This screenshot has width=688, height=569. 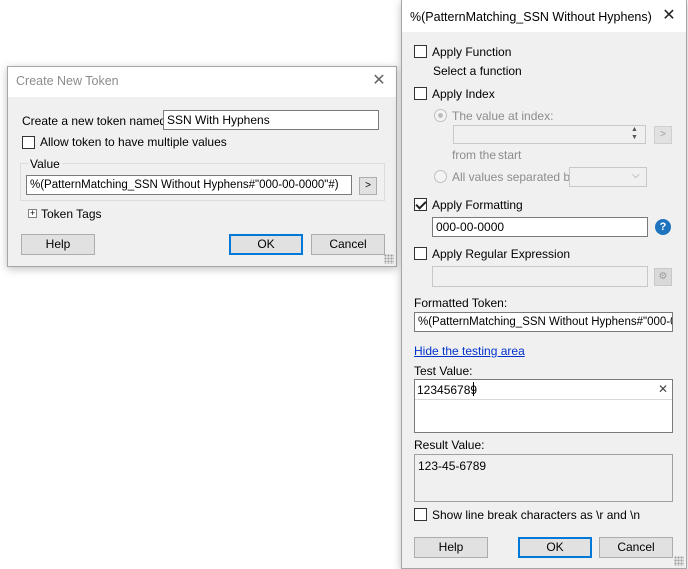 I want to click on dialog-title: %(PatternMatching_SSN Without Hyphens), so click(x=531, y=17).